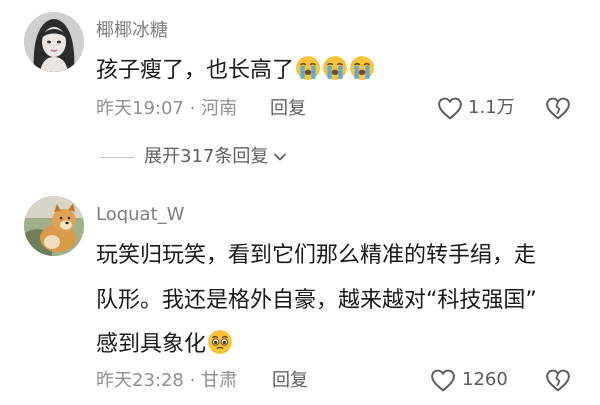  What do you see at coordinates (219, 108) in the screenshot?
I see `comment-location: 河南` at bounding box center [219, 108].